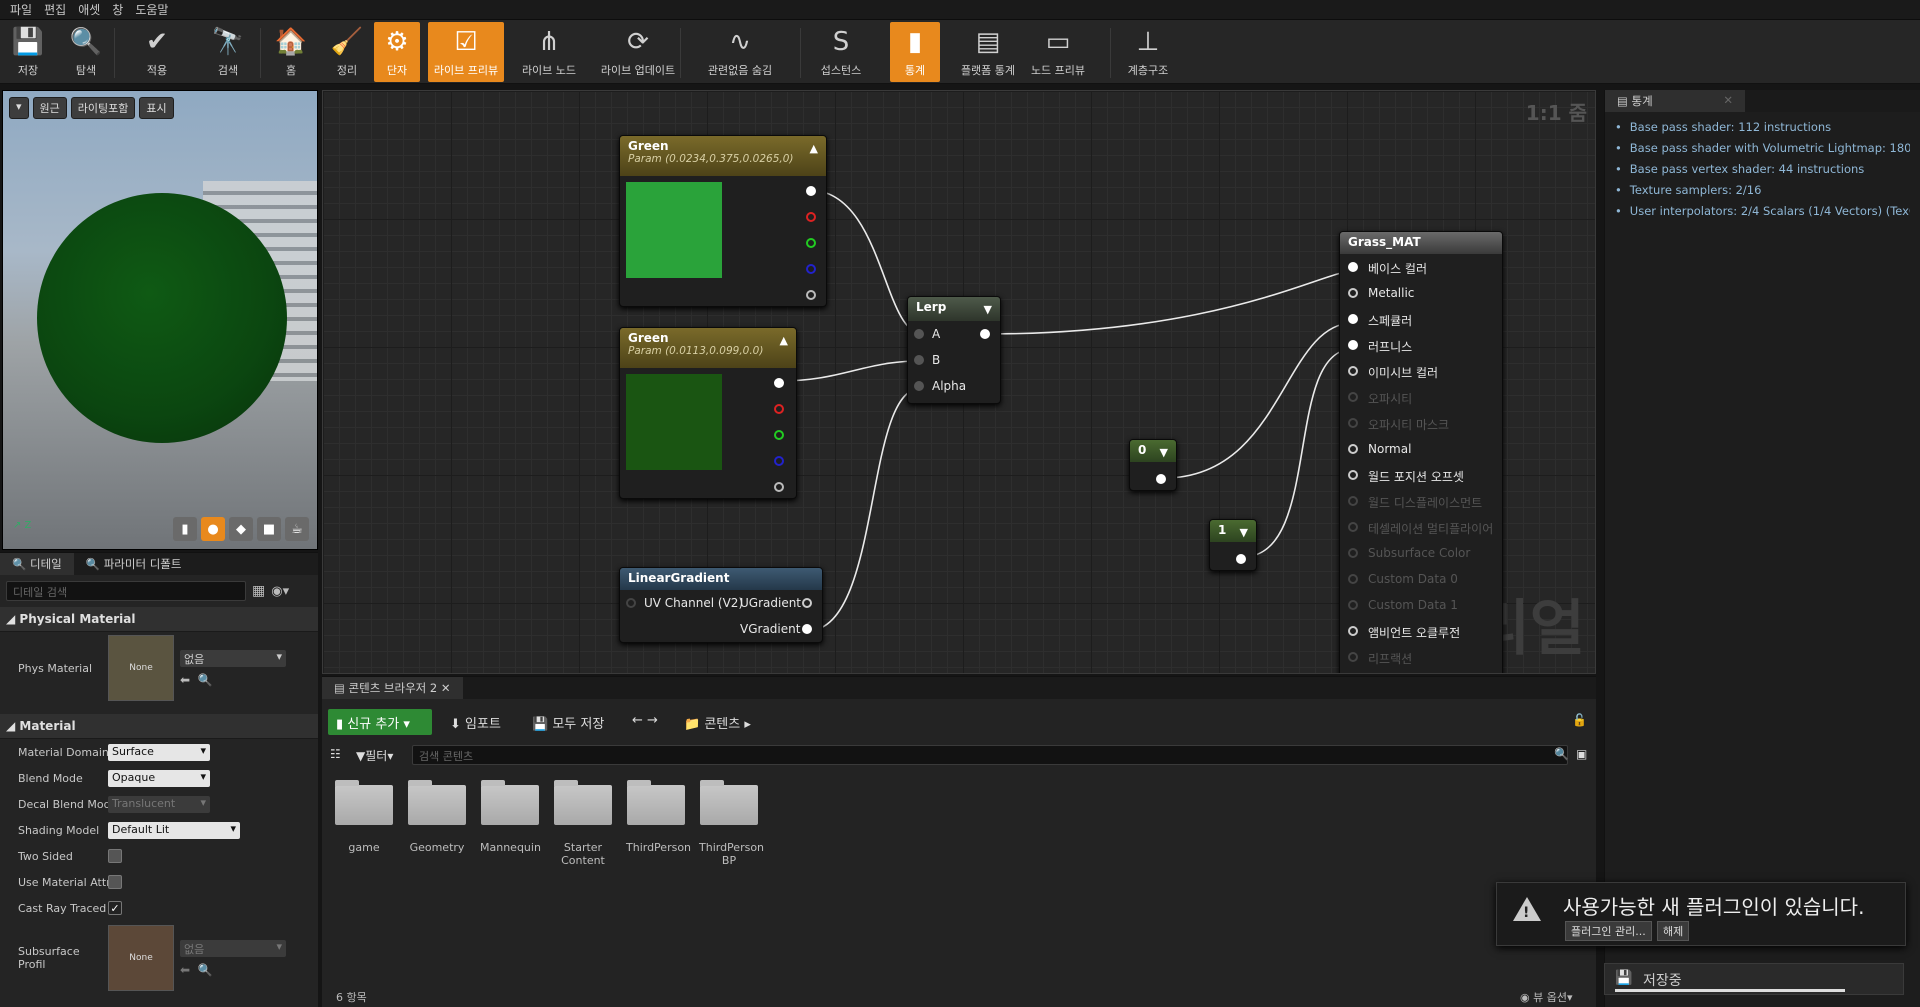 The height and width of the screenshot is (1007, 1920). What do you see at coordinates (1546, 997) in the screenshot?
I see `view-options-button: ◉ 뷰 옵션▾` at bounding box center [1546, 997].